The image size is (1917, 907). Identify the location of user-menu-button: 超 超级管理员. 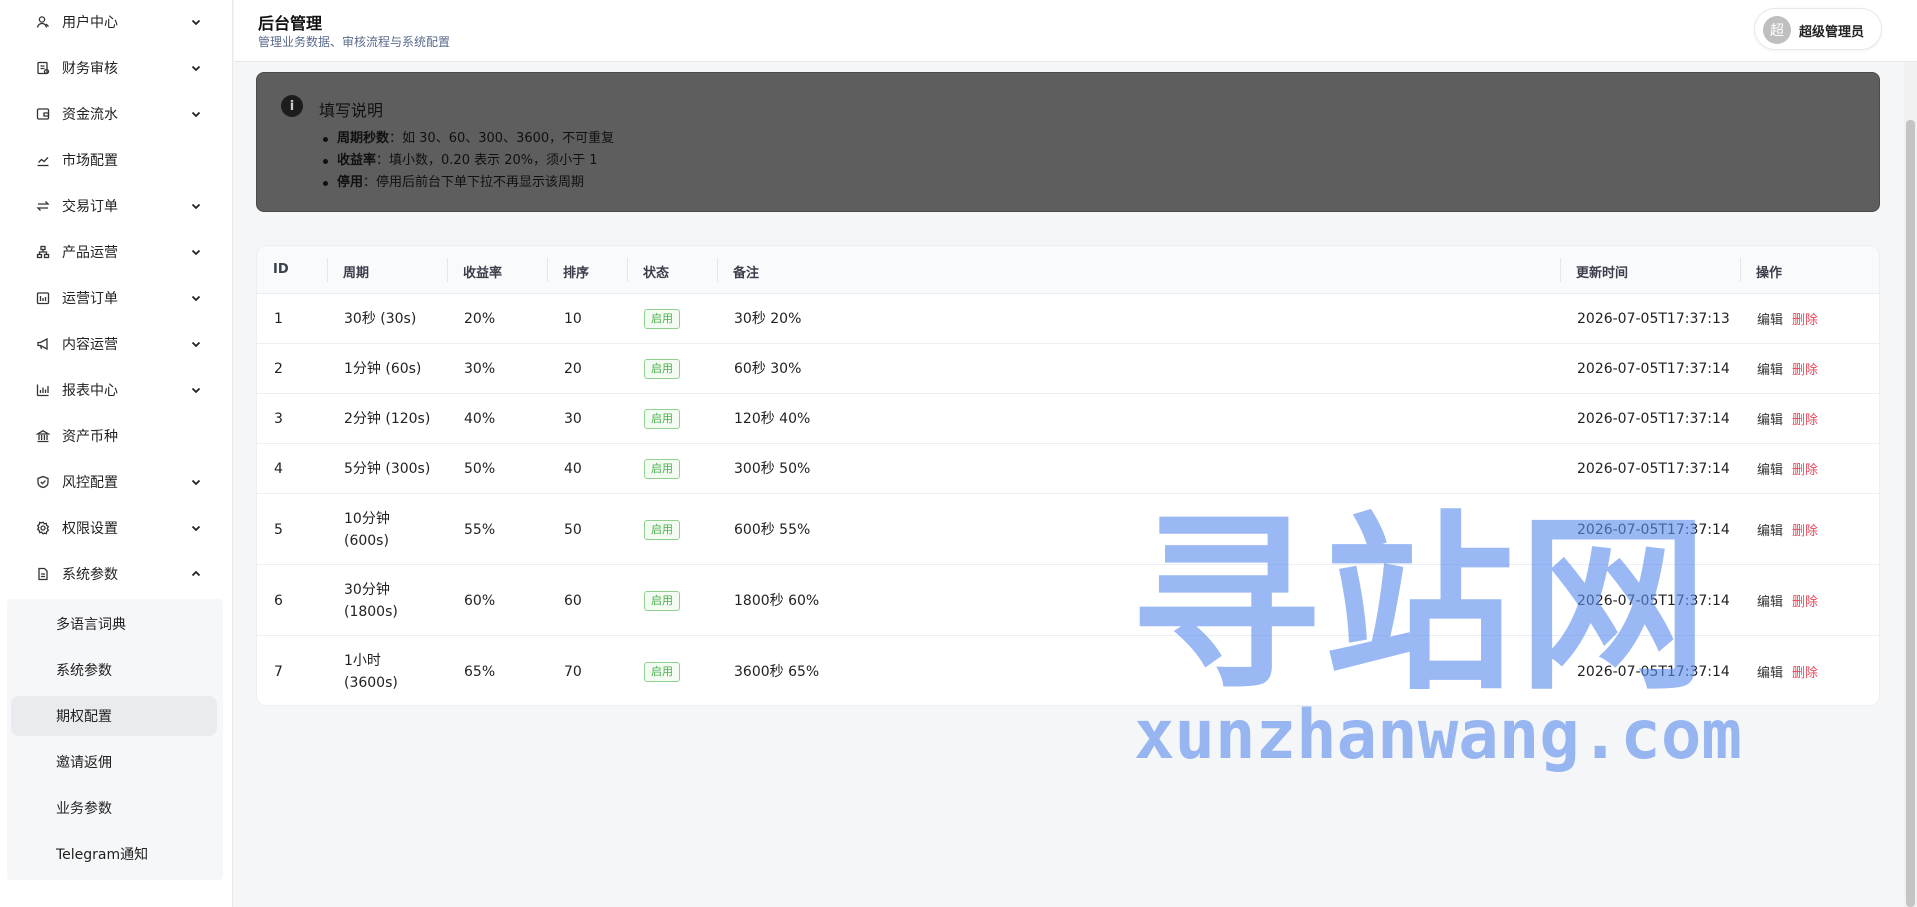
(1818, 29).